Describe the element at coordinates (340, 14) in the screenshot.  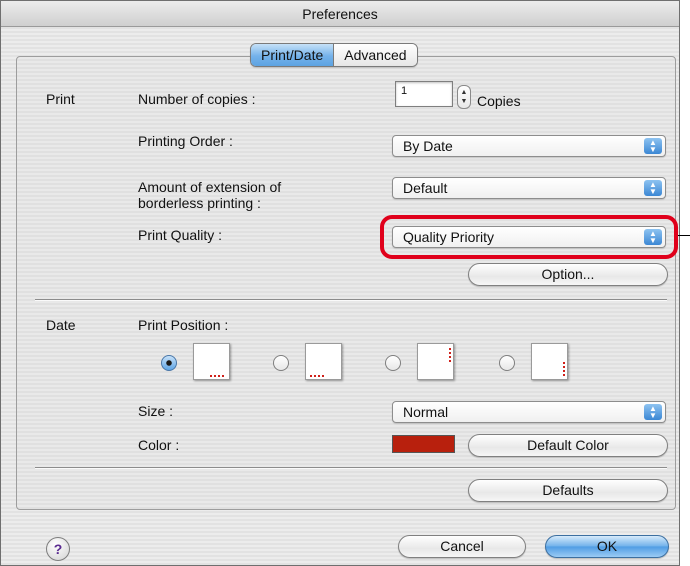
I see `window-title: Preferences` at that location.